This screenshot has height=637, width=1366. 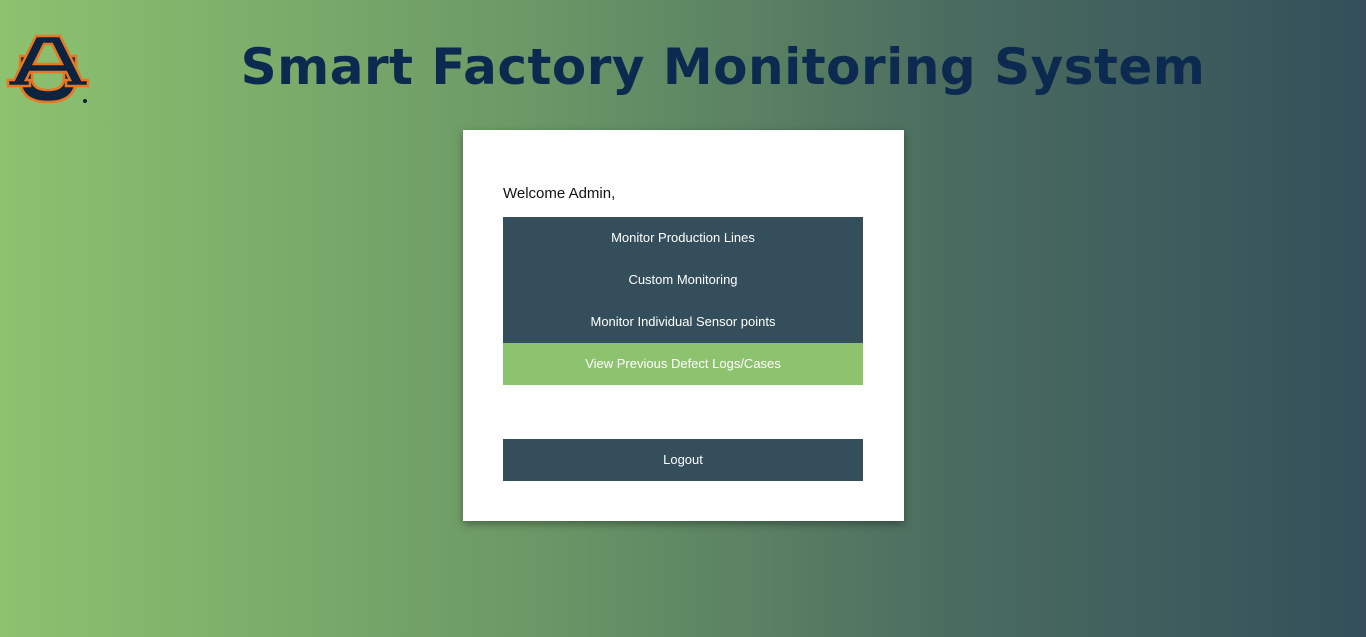 I want to click on monitor-production-lines-button: Monitor Production Lines, so click(x=683, y=238).